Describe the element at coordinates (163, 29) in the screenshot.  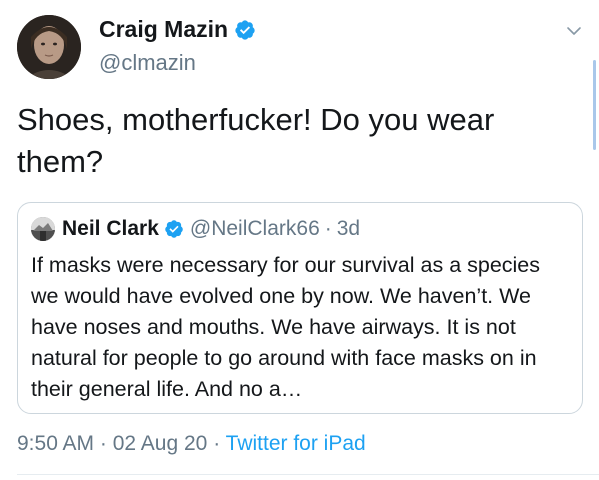
I see `author-name: Craig Mazin` at that location.